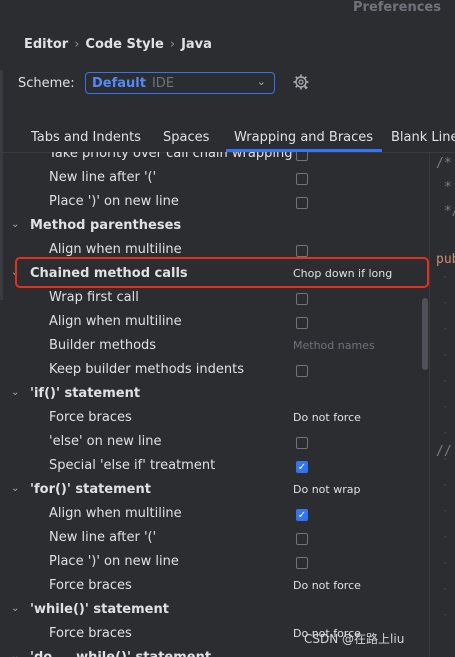 This screenshot has width=455, height=657. What do you see at coordinates (218, 347) in the screenshot?
I see `option-row: Builder methods Method names` at bounding box center [218, 347].